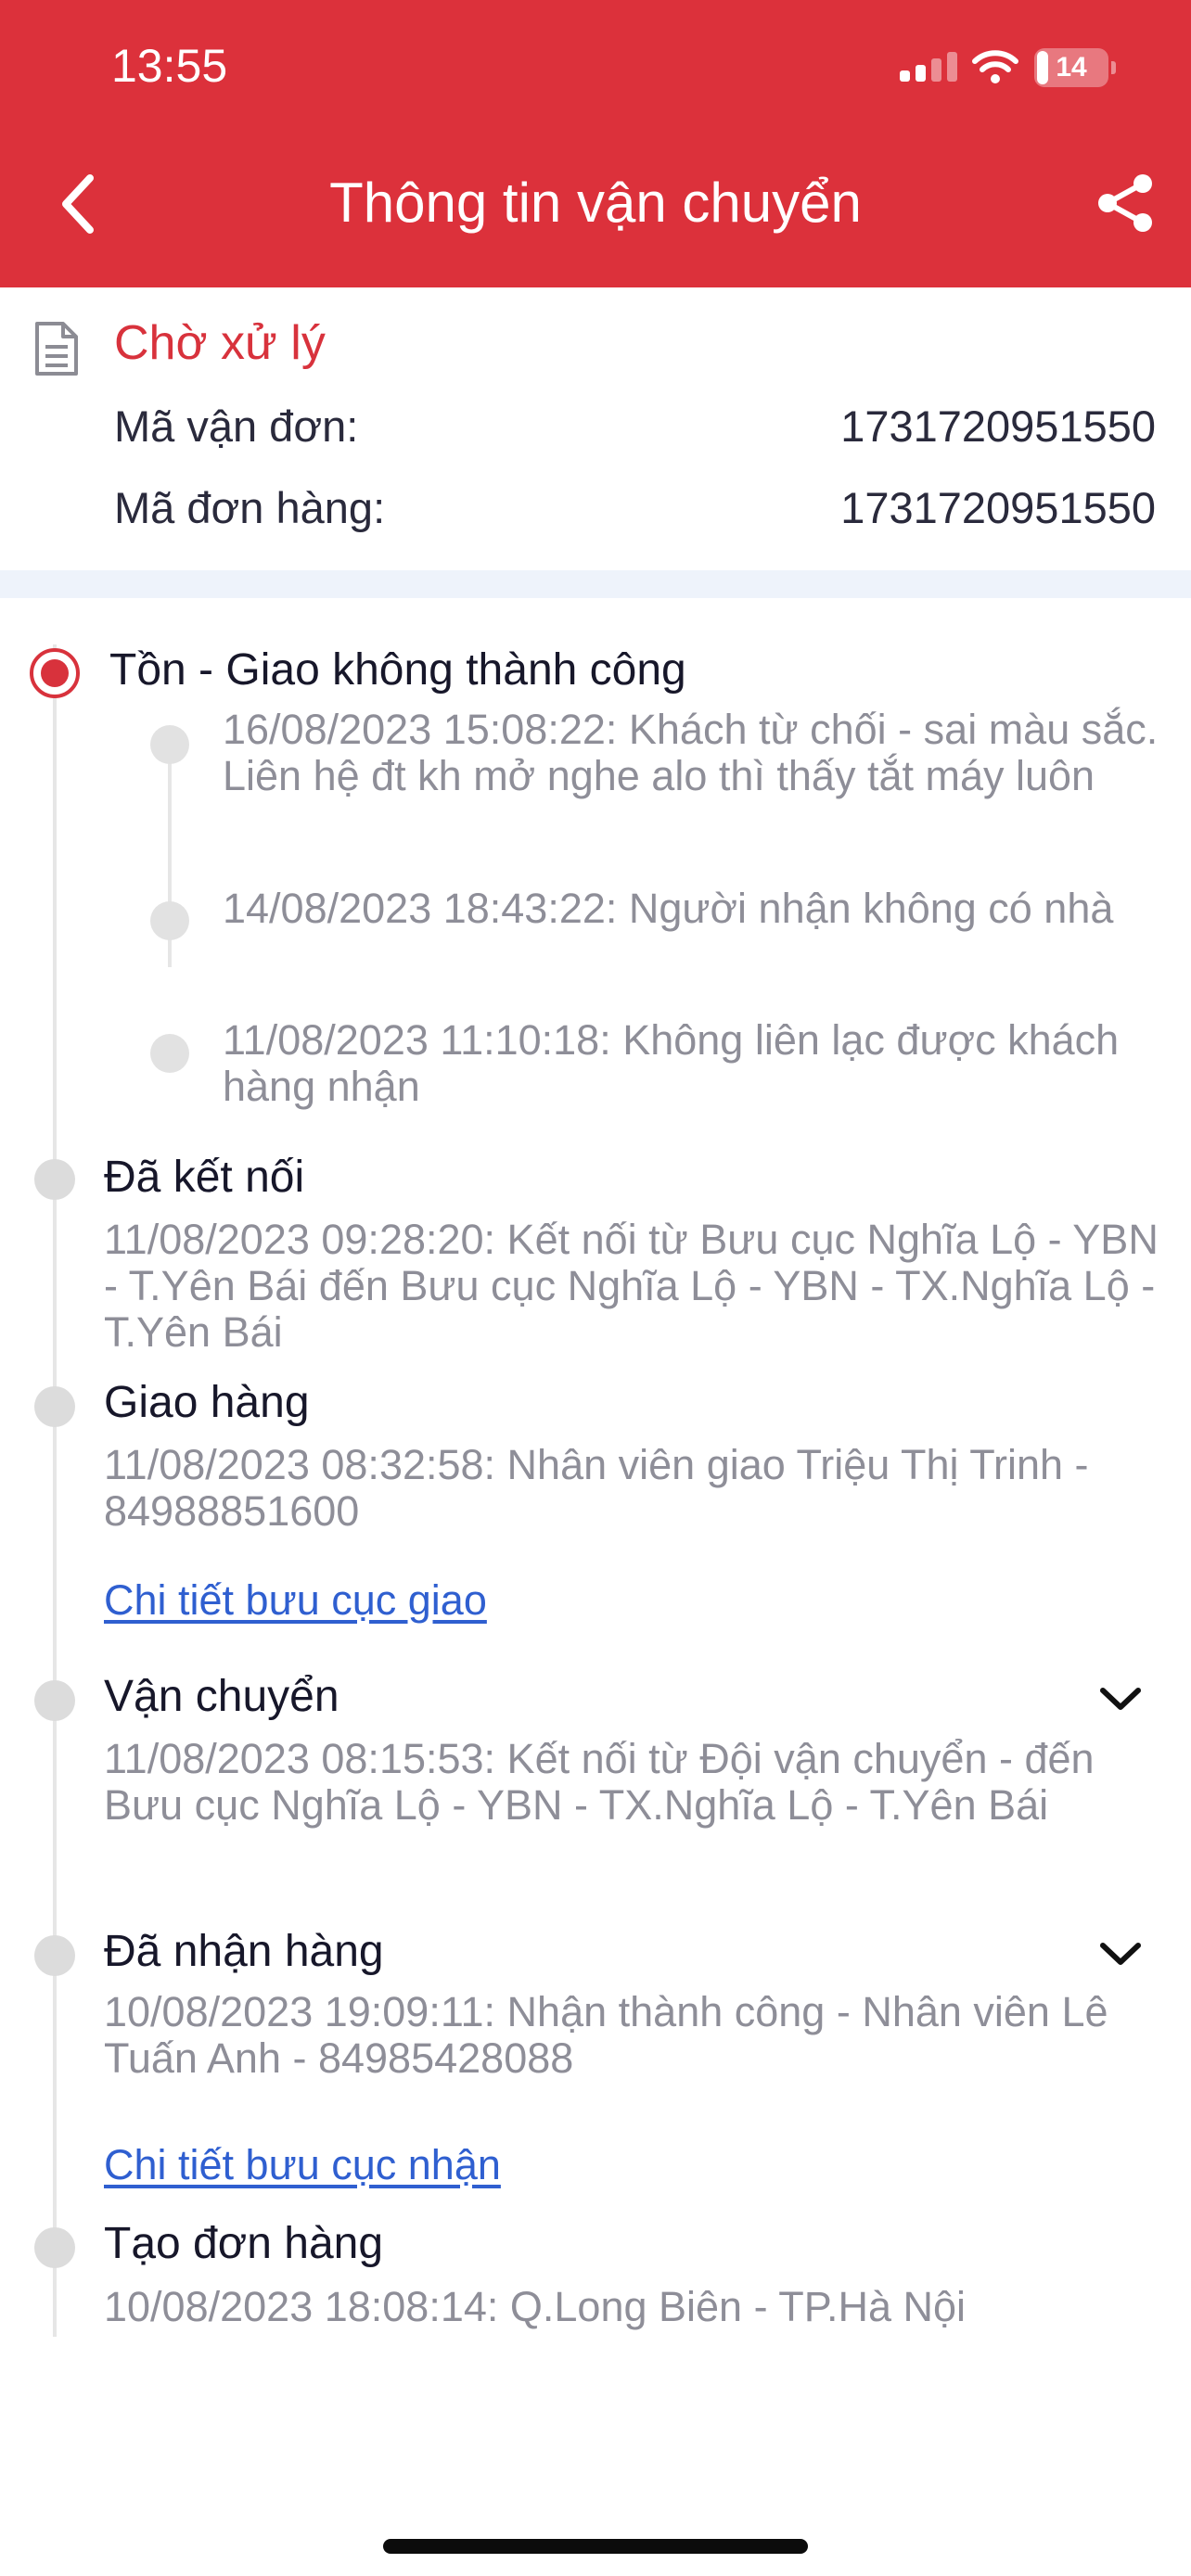 The width and height of the screenshot is (1191, 2576). Describe the element at coordinates (595, 584) in the screenshot. I see `section-divider` at that location.